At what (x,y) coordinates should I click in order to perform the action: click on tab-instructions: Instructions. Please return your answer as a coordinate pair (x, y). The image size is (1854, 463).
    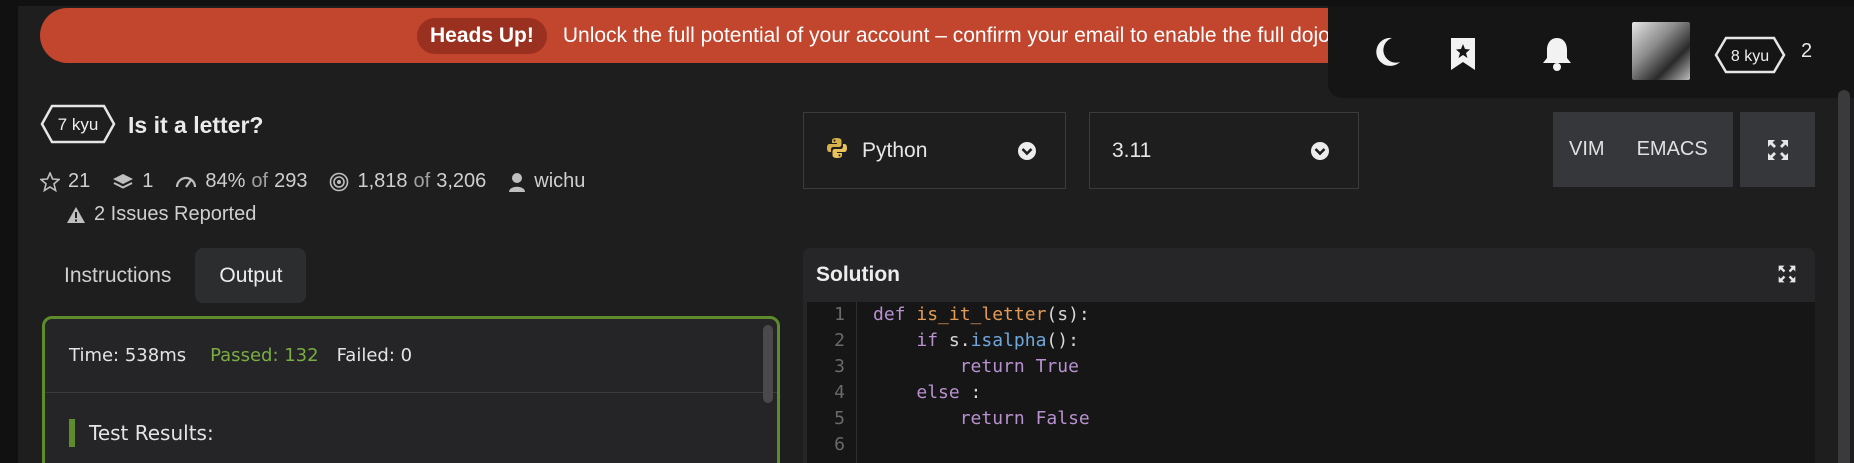
    Looking at the image, I should click on (117, 275).